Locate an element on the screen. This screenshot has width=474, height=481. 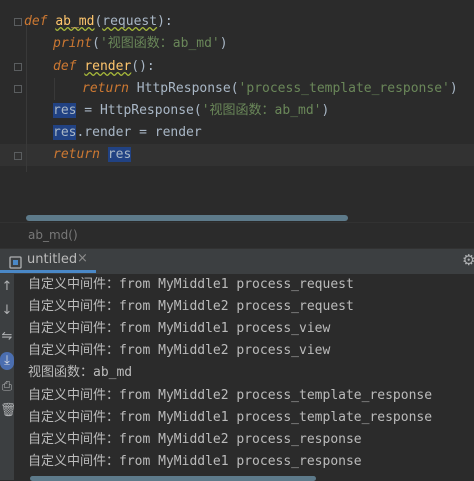
indent-guide-inner is located at coordinates (54, 89).